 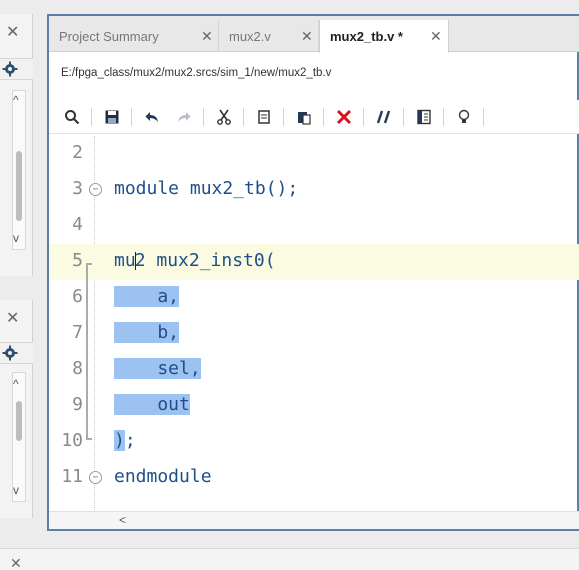 What do you see at coordinates (314, 406) in the screenshot?
I see `code-line: 9 out` at bounding box center [314, 406].